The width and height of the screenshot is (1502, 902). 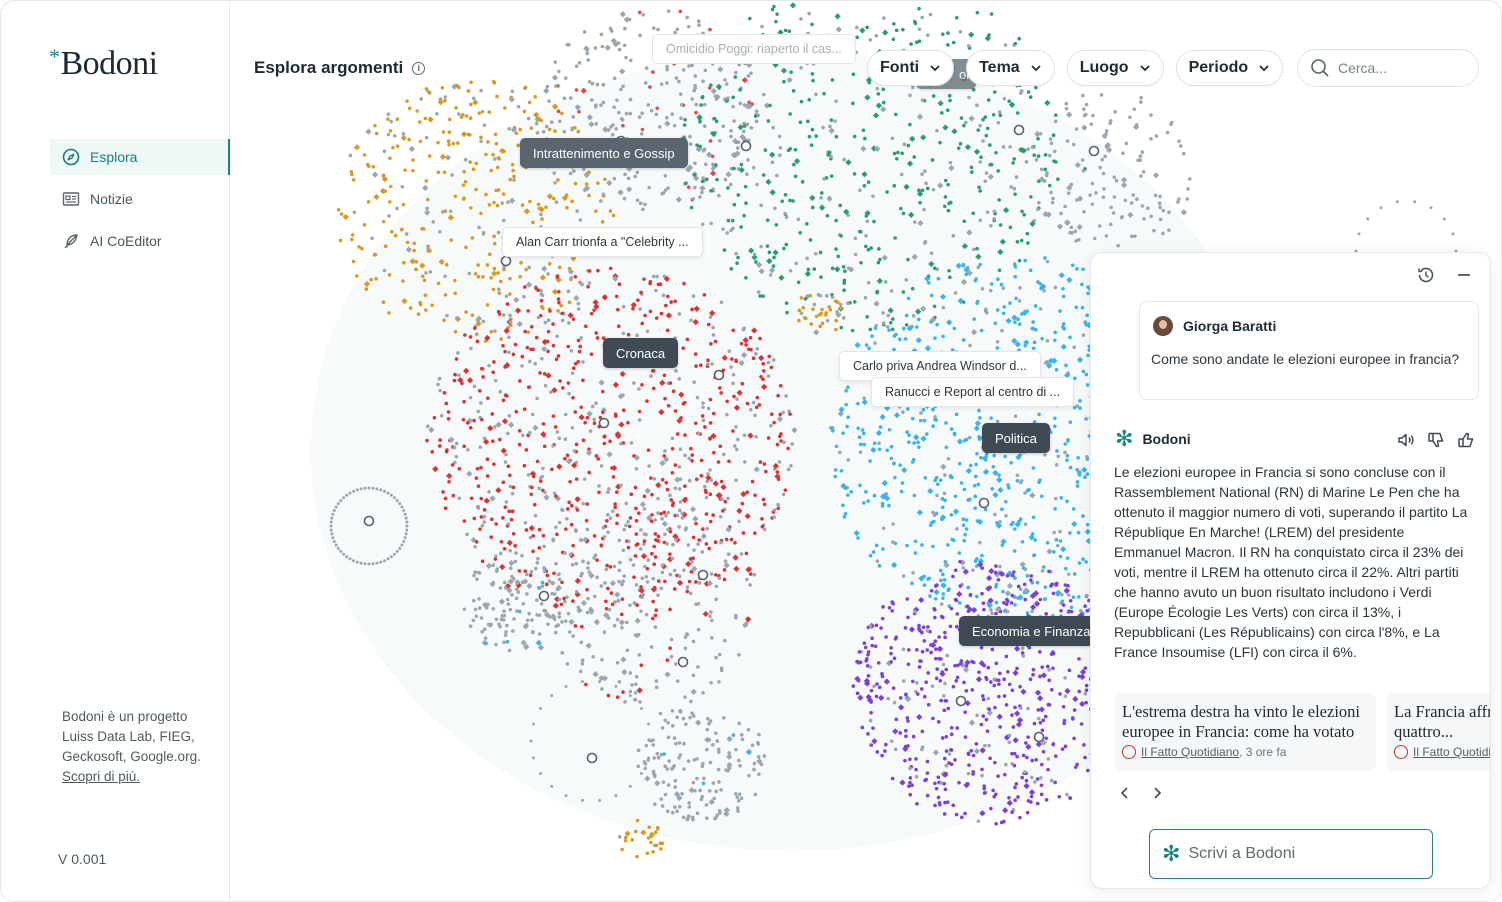 What do you see at coordinates (1426, 275) in the screenshot?
I see `history-icon` at bounding box center [1426, 275].